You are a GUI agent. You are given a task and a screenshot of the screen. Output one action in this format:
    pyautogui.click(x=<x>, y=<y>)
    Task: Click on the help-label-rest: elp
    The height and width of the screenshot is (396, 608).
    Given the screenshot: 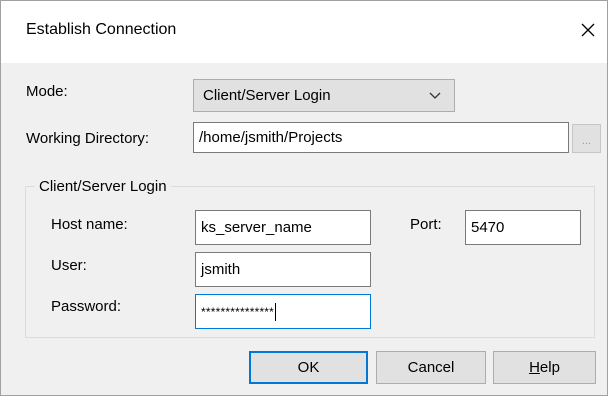 What is the action you would take?
    pyautogui.click(x=549, y=367)
    